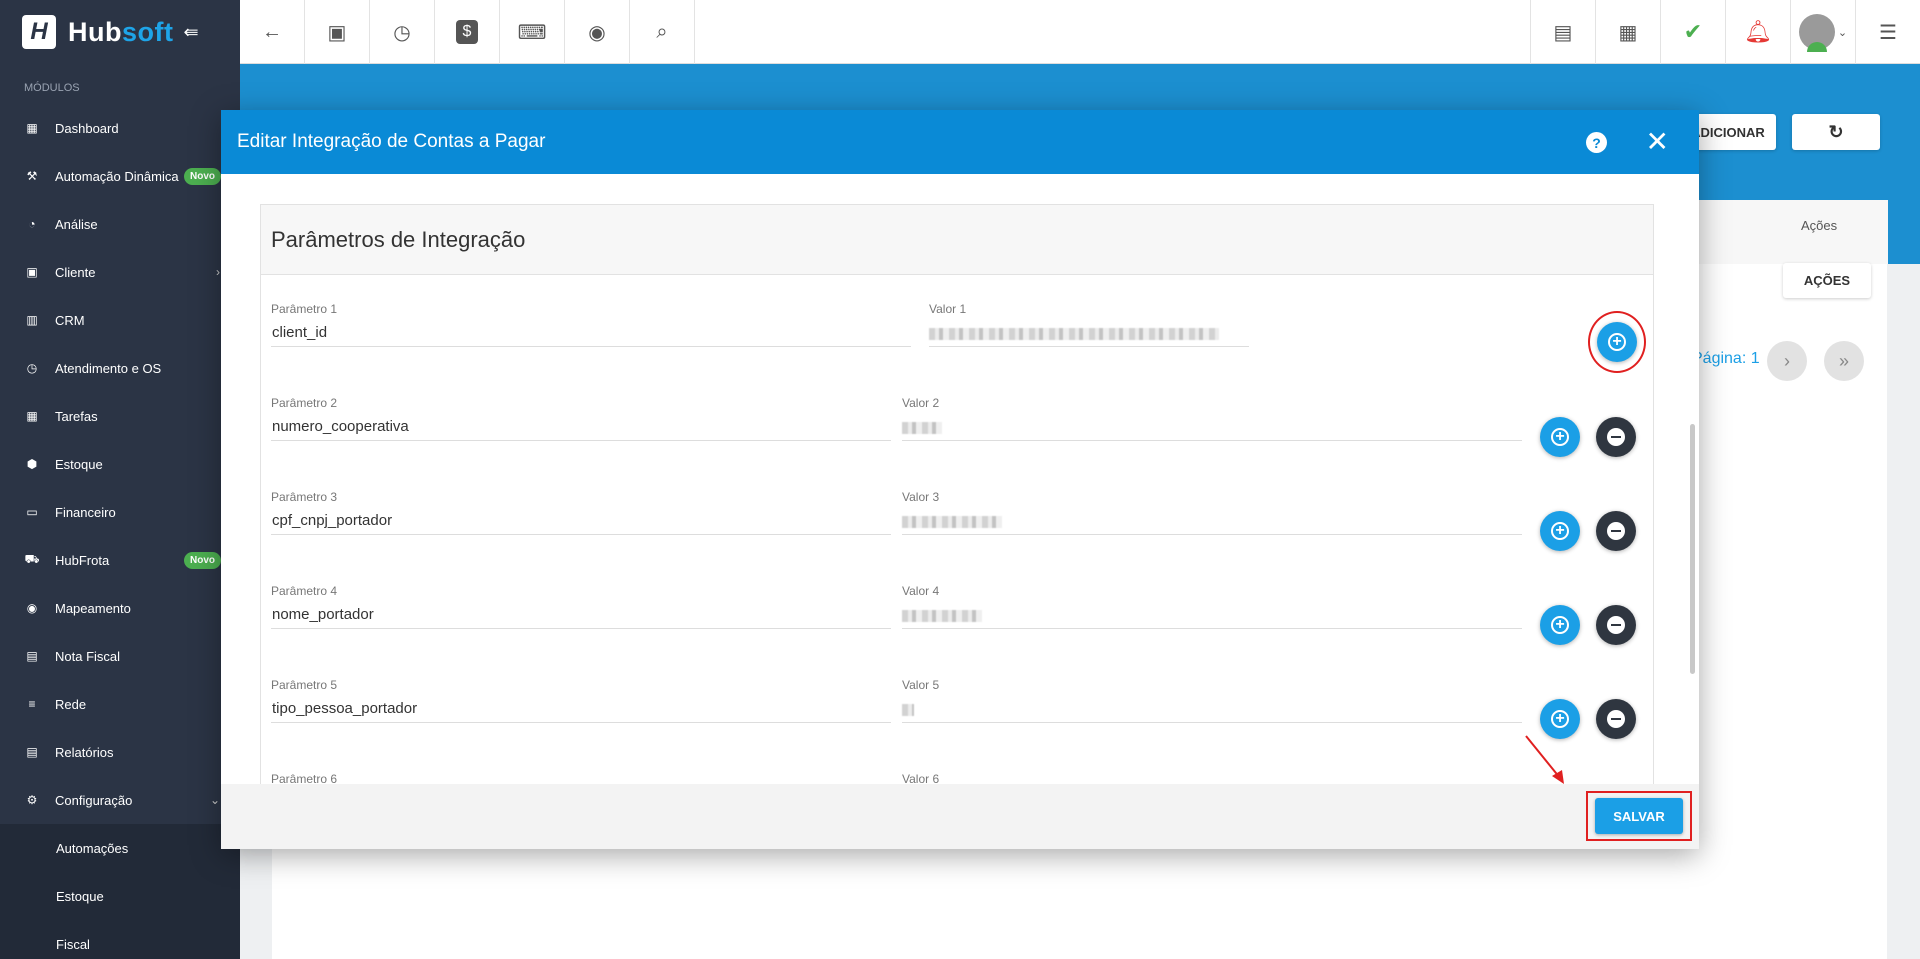  I want to click on dollar-icon: $, so click(467, 32).